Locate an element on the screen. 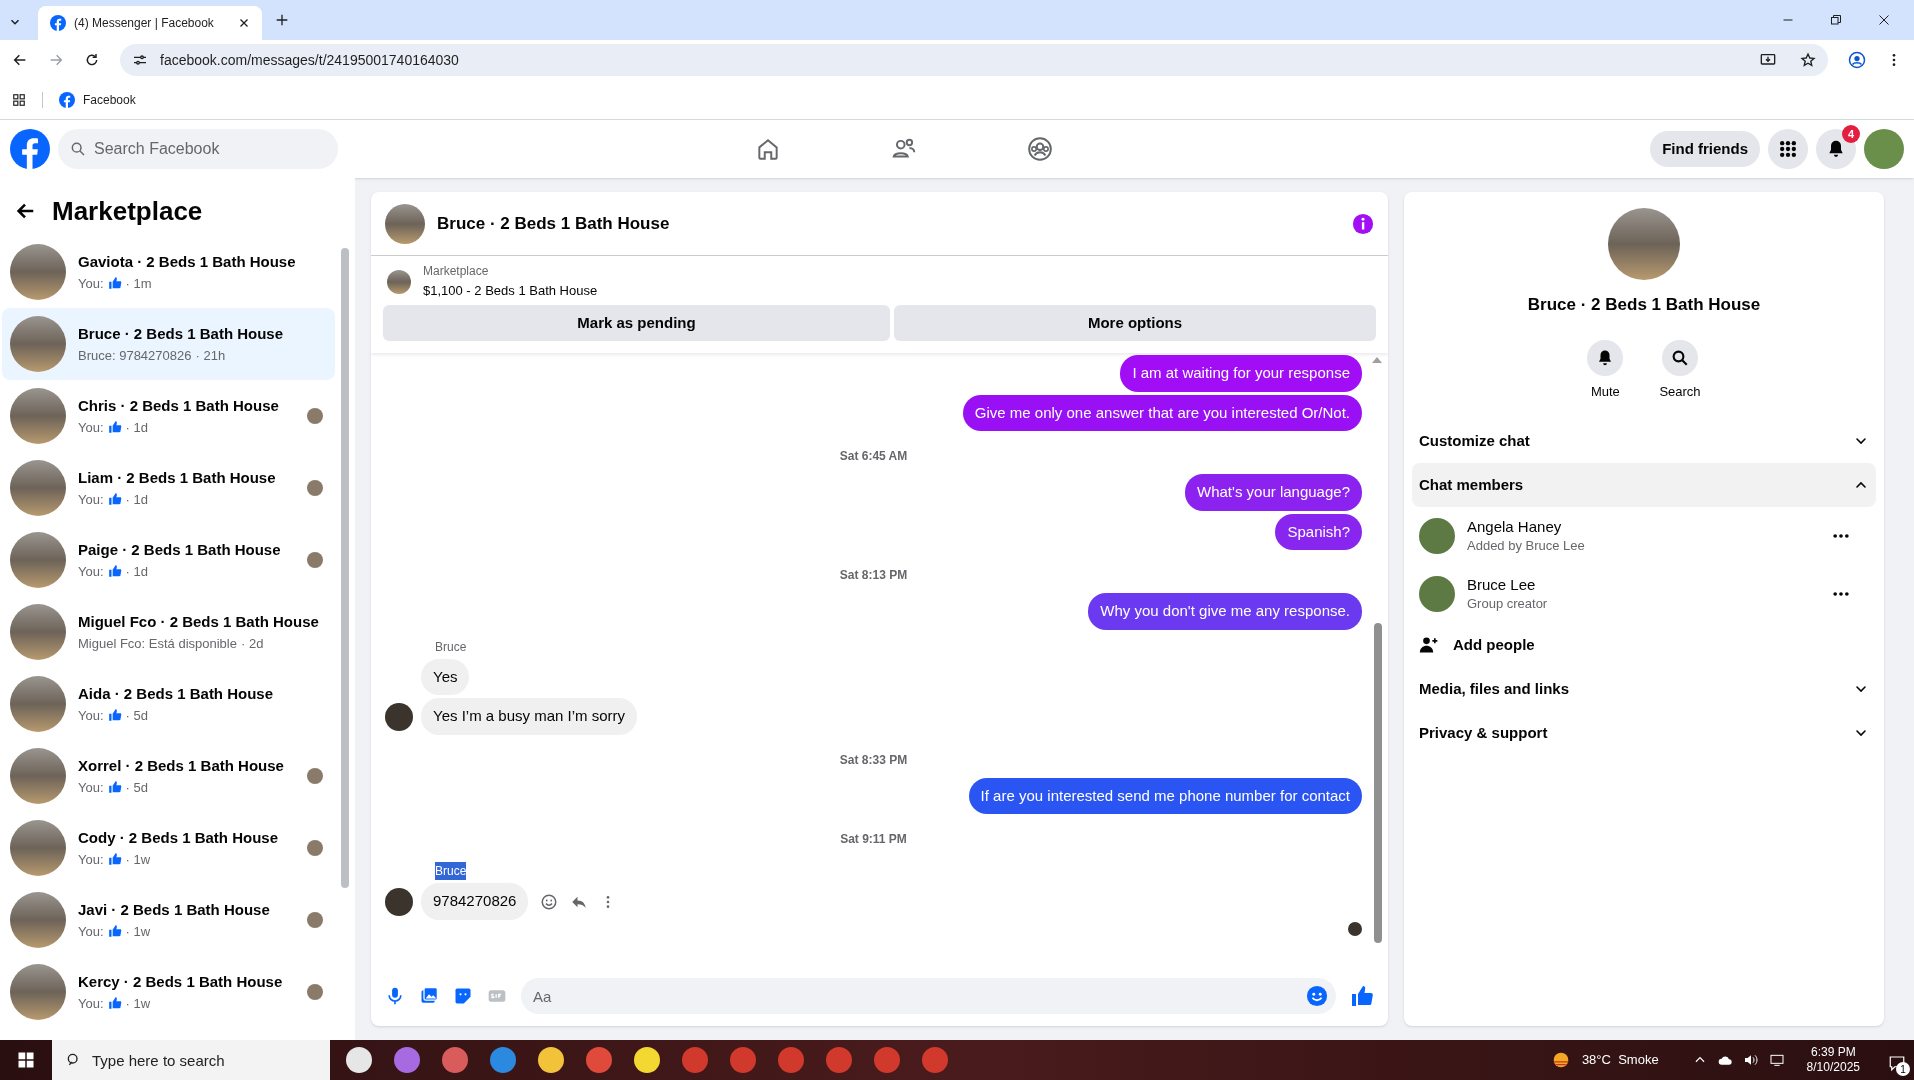  browser-tab: (4) Messenger | Facebook is located at coordinates (150, 23).